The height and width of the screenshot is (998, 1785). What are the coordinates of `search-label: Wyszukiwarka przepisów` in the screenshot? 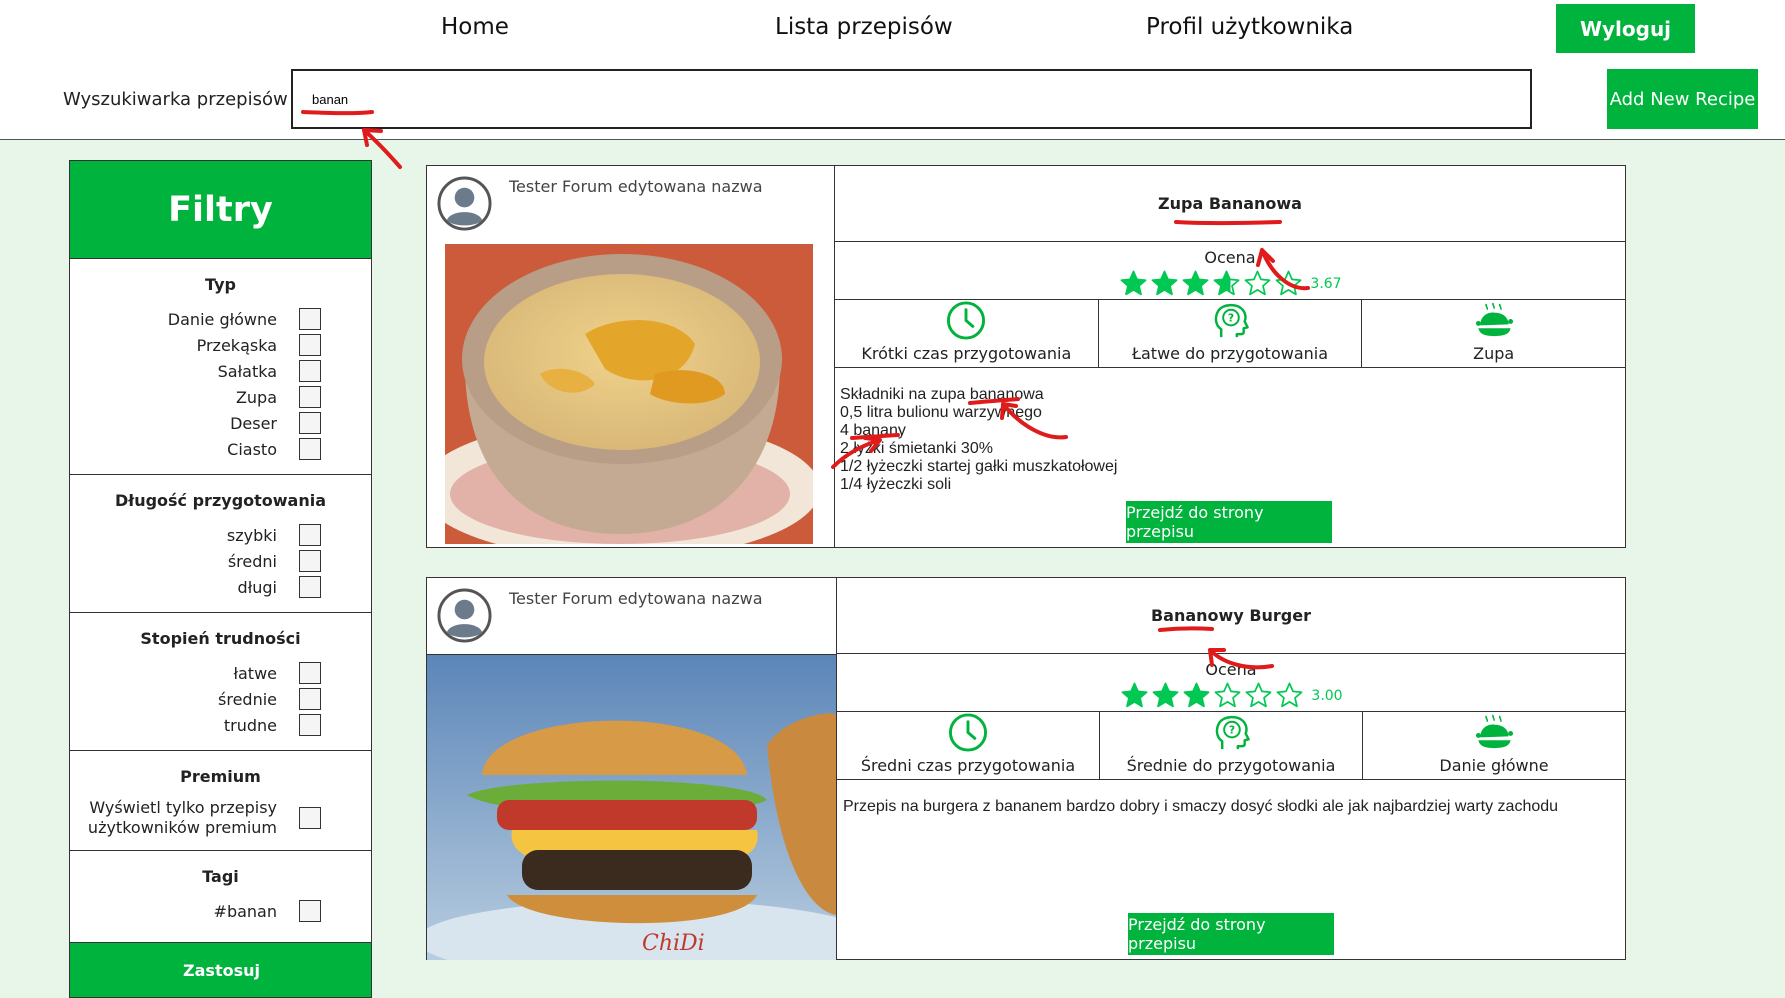 It's located at (175, 99).